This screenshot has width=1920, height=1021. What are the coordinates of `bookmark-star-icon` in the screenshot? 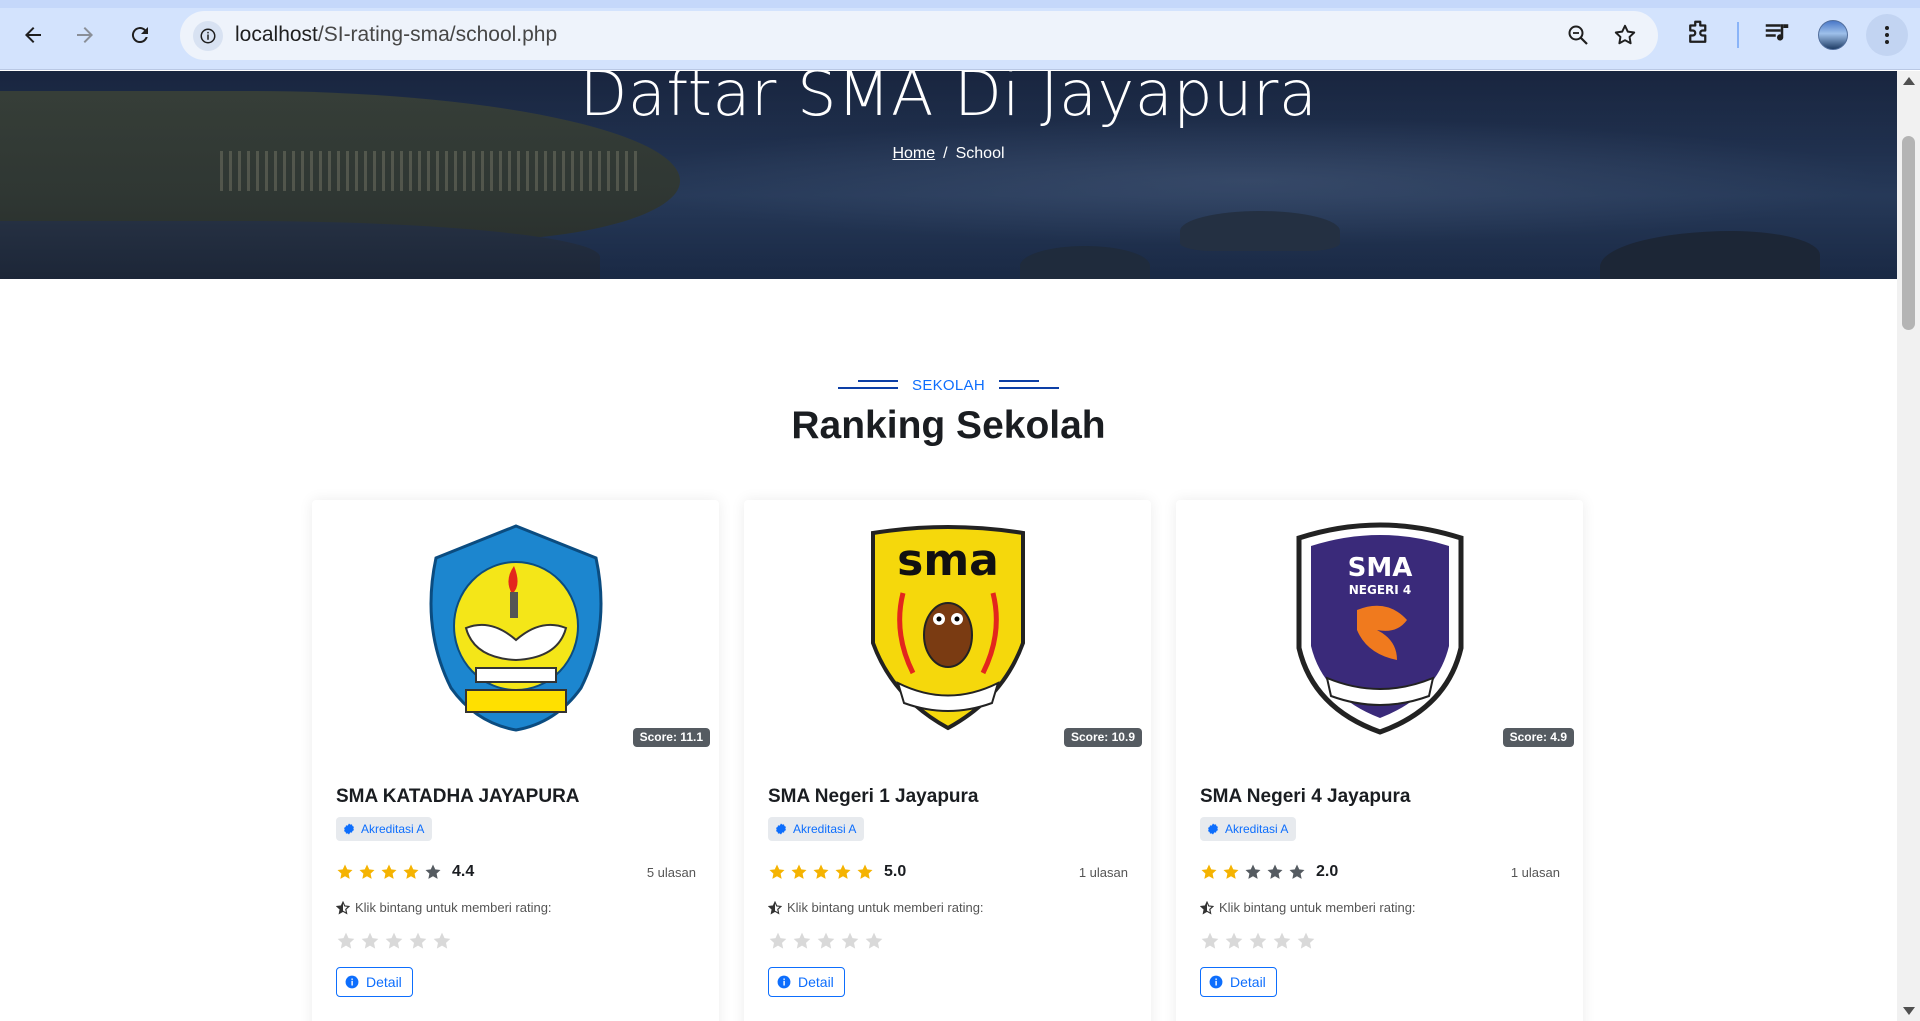 It's located at (1625, 37).